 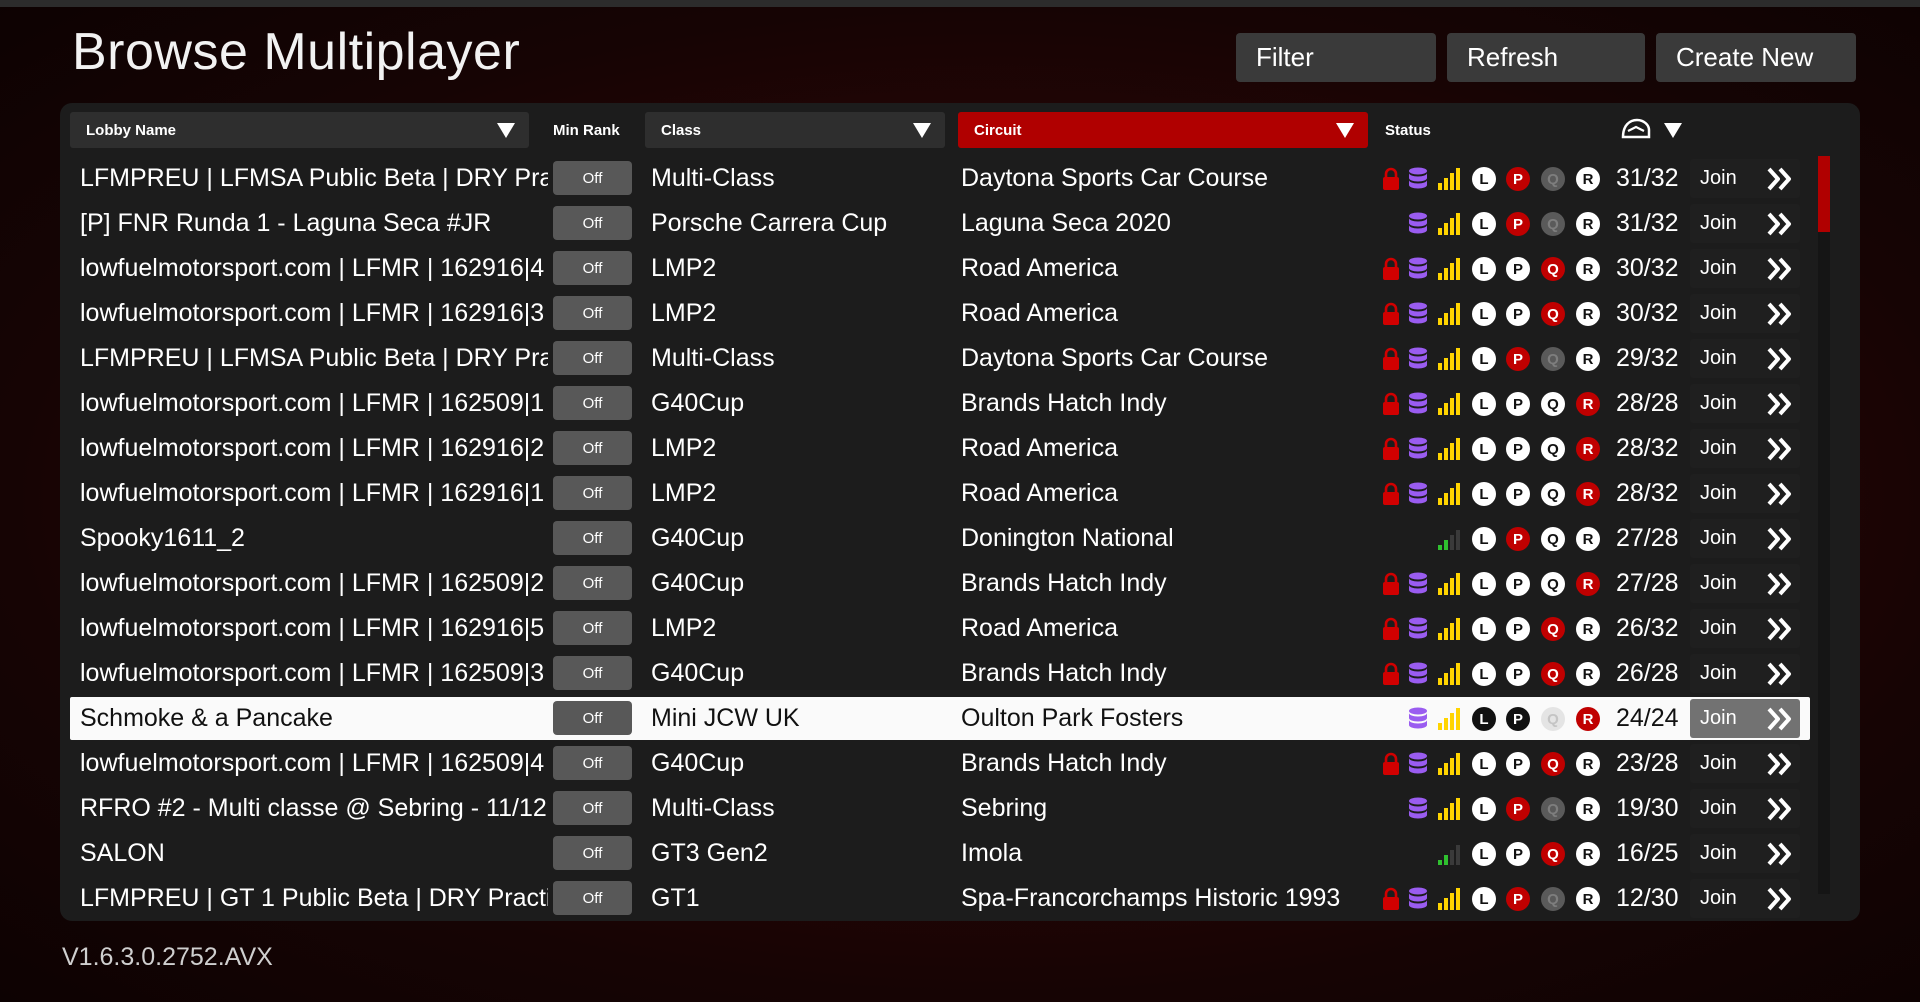 I want to click on player-count: 30/32, so click(x=1647, y=313).